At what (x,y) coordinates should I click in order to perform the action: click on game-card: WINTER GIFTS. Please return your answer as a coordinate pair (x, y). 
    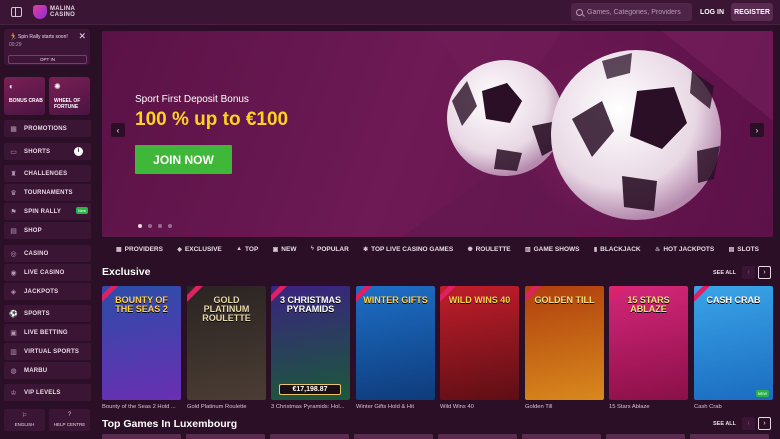
    Looking at the image, I should click on (395, 343).